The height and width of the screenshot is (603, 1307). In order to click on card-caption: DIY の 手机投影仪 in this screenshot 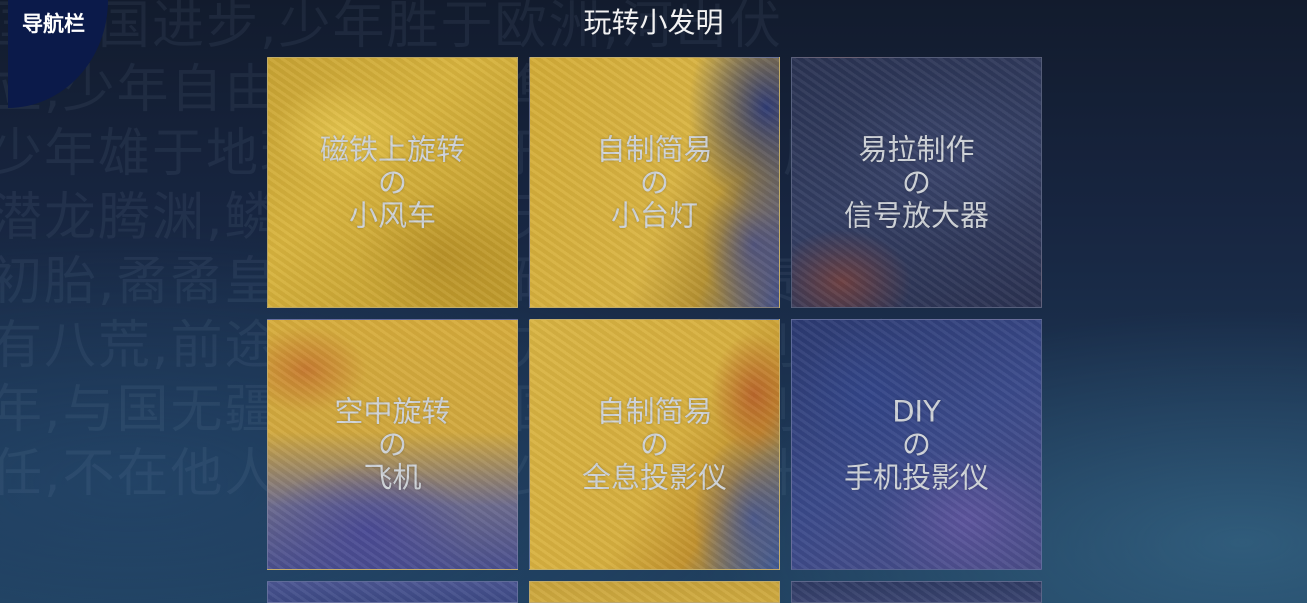, I will do `click(916, 444)`.